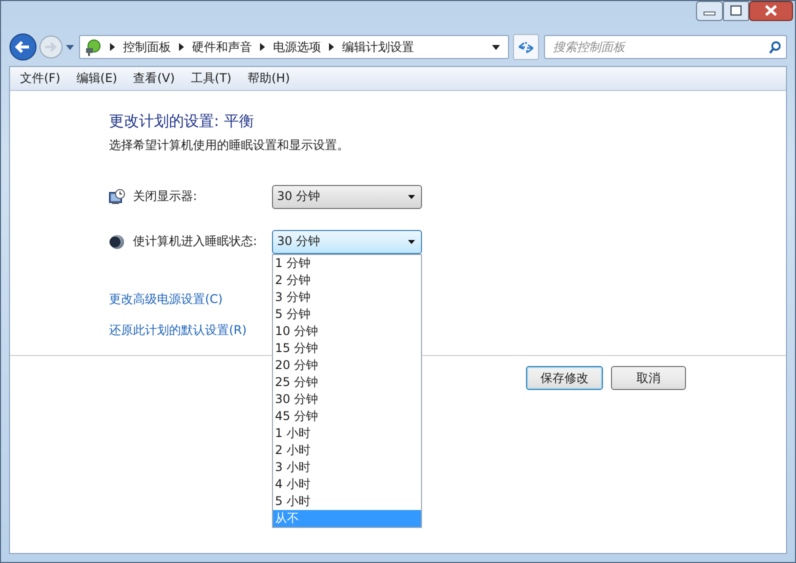  What do you see at coordinates (166, 299) in the screenshot?
I see `settings-link: 更改高级电源设置(C)` at bounding box center [166, 299].